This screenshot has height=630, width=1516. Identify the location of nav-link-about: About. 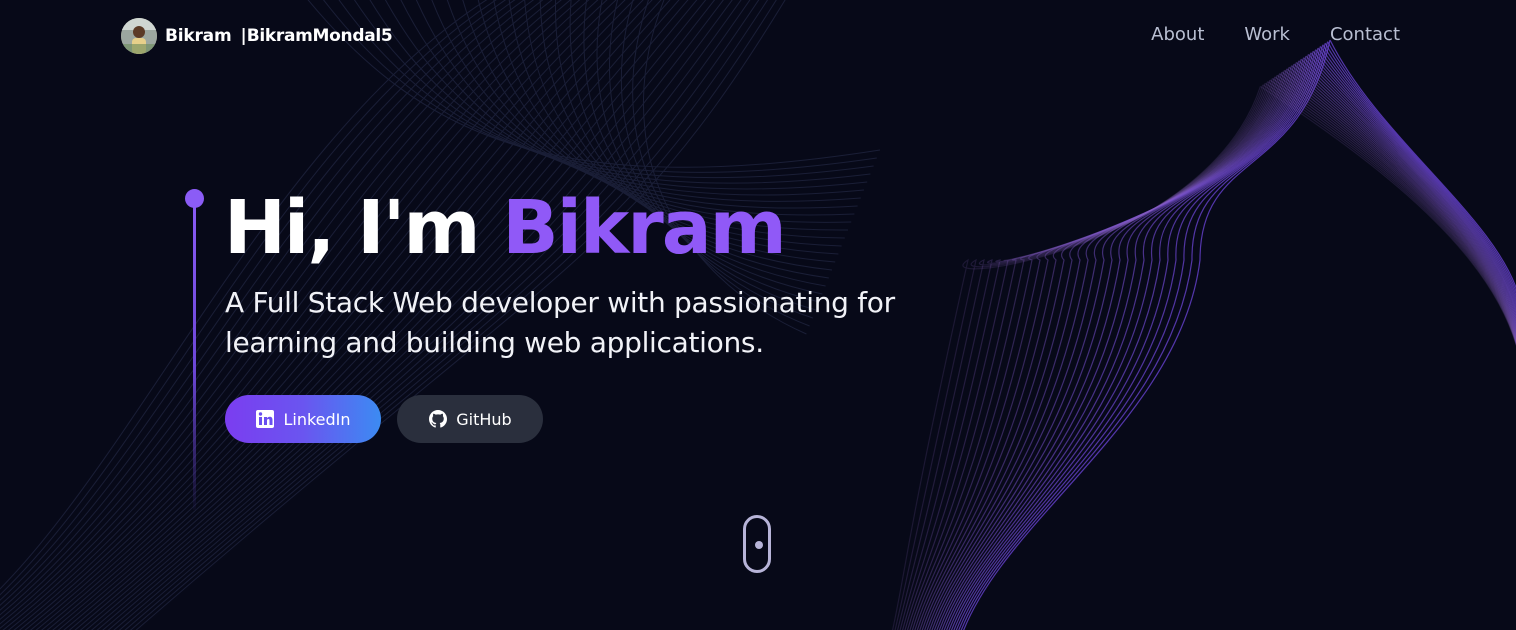
(1177, 34).